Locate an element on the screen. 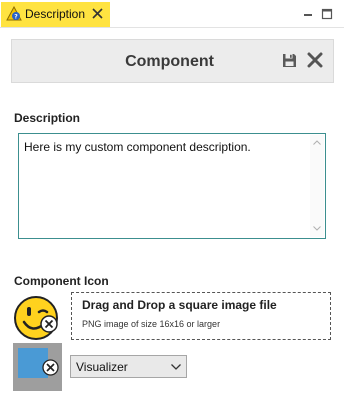  description-label: Description is located at coordinates (47, 118).